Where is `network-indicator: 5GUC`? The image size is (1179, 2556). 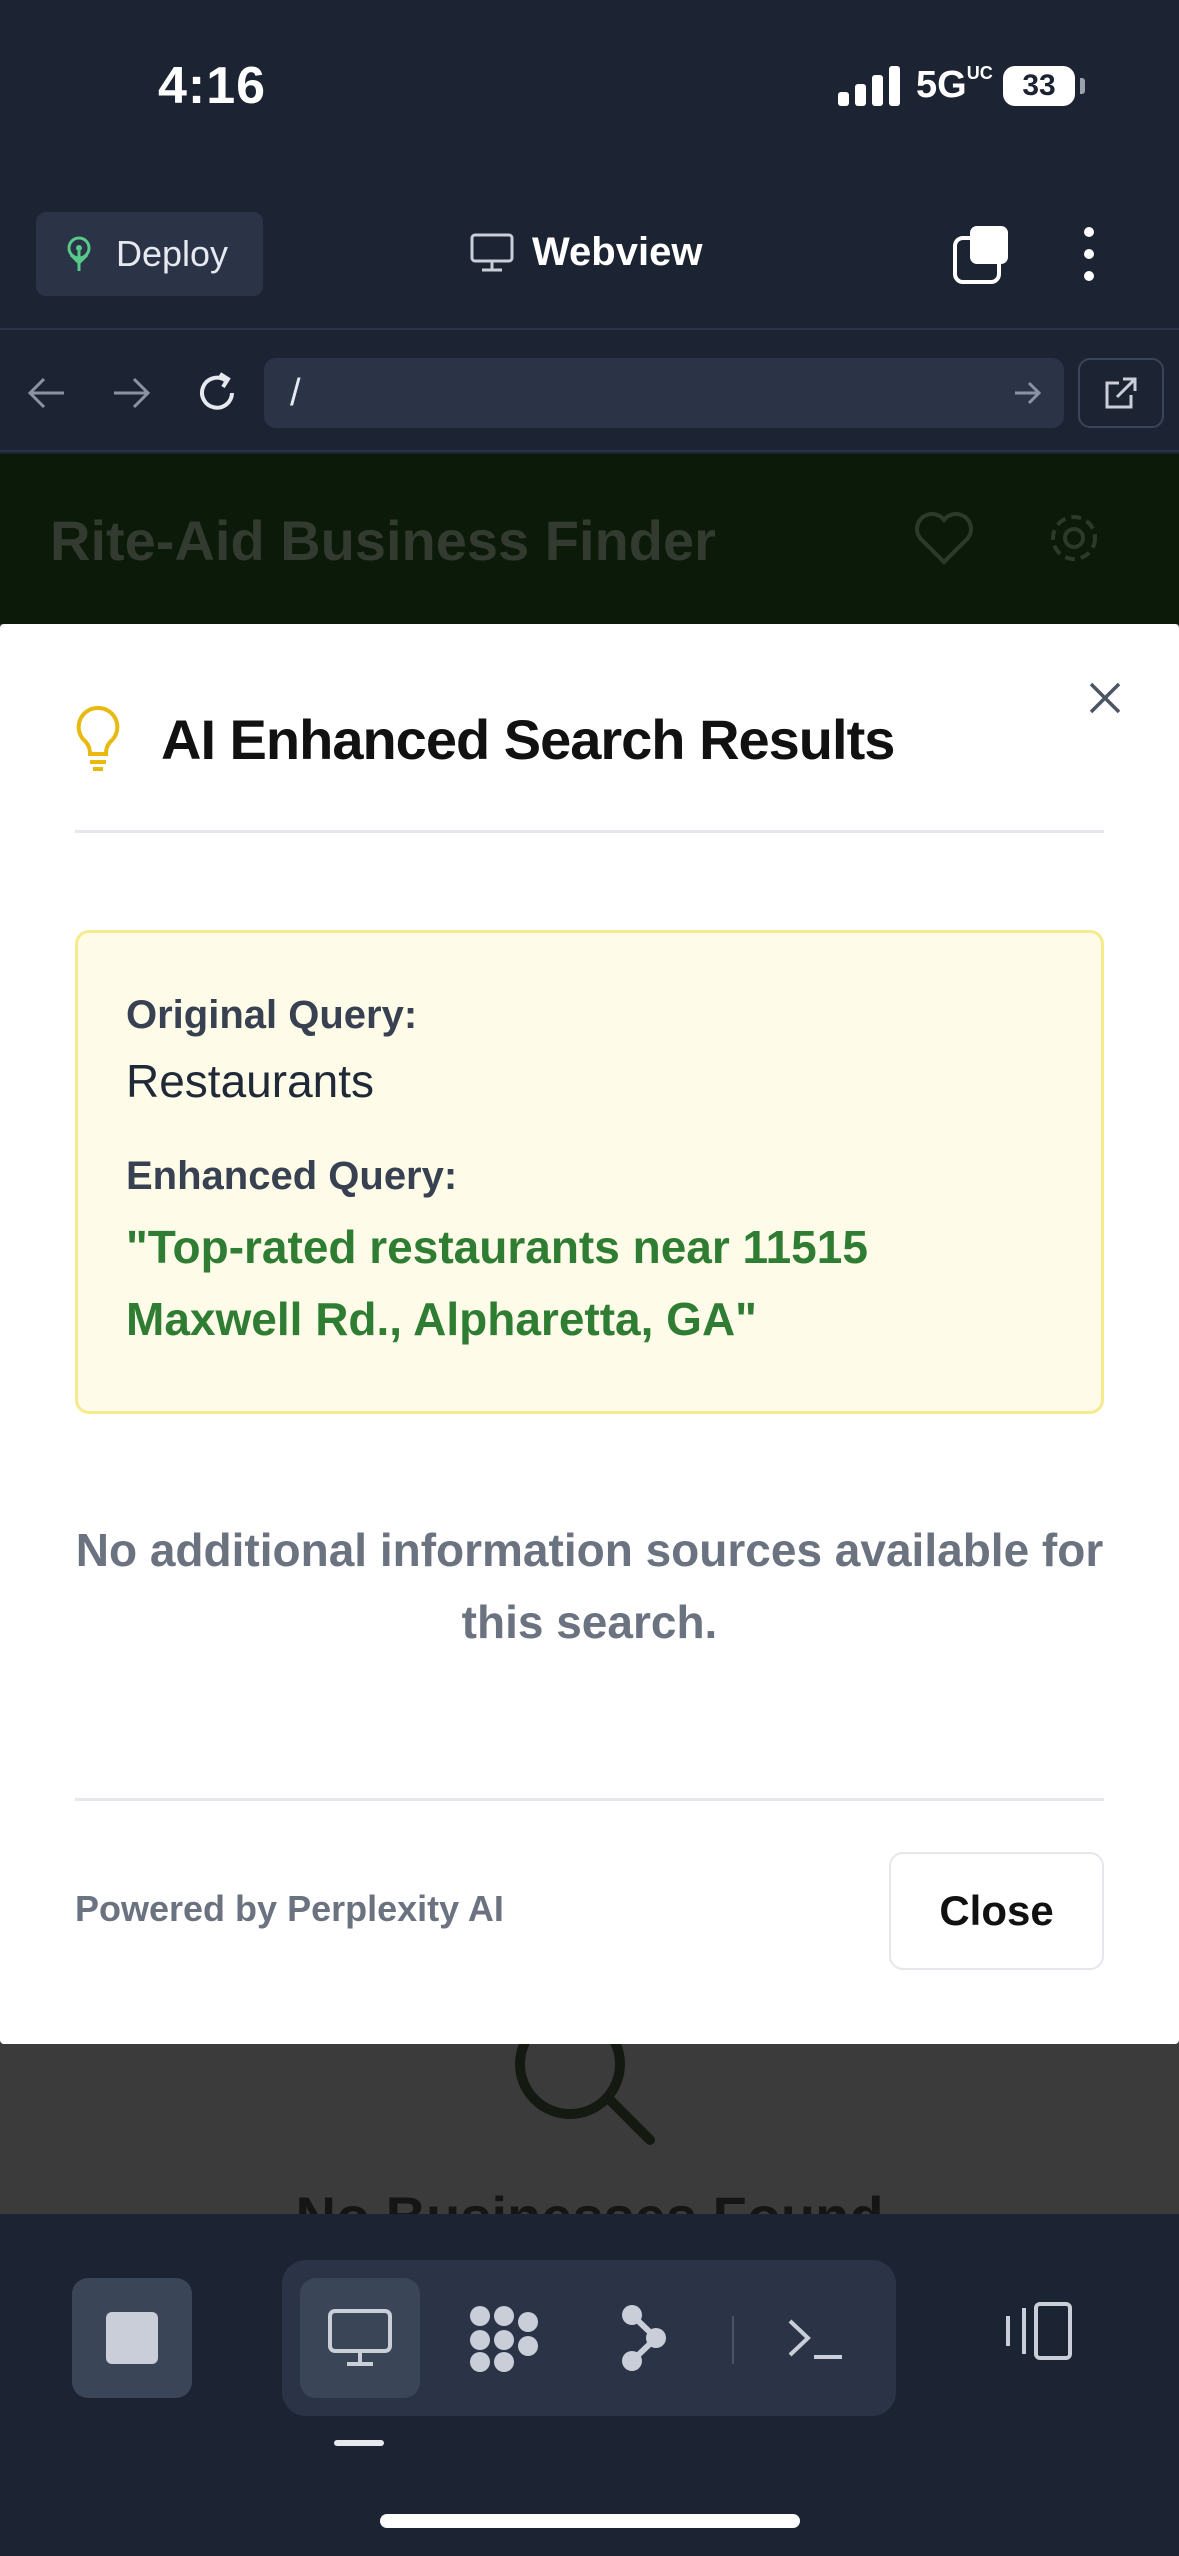 network-indicator: 5GUC is located at coordinates (954, 85).